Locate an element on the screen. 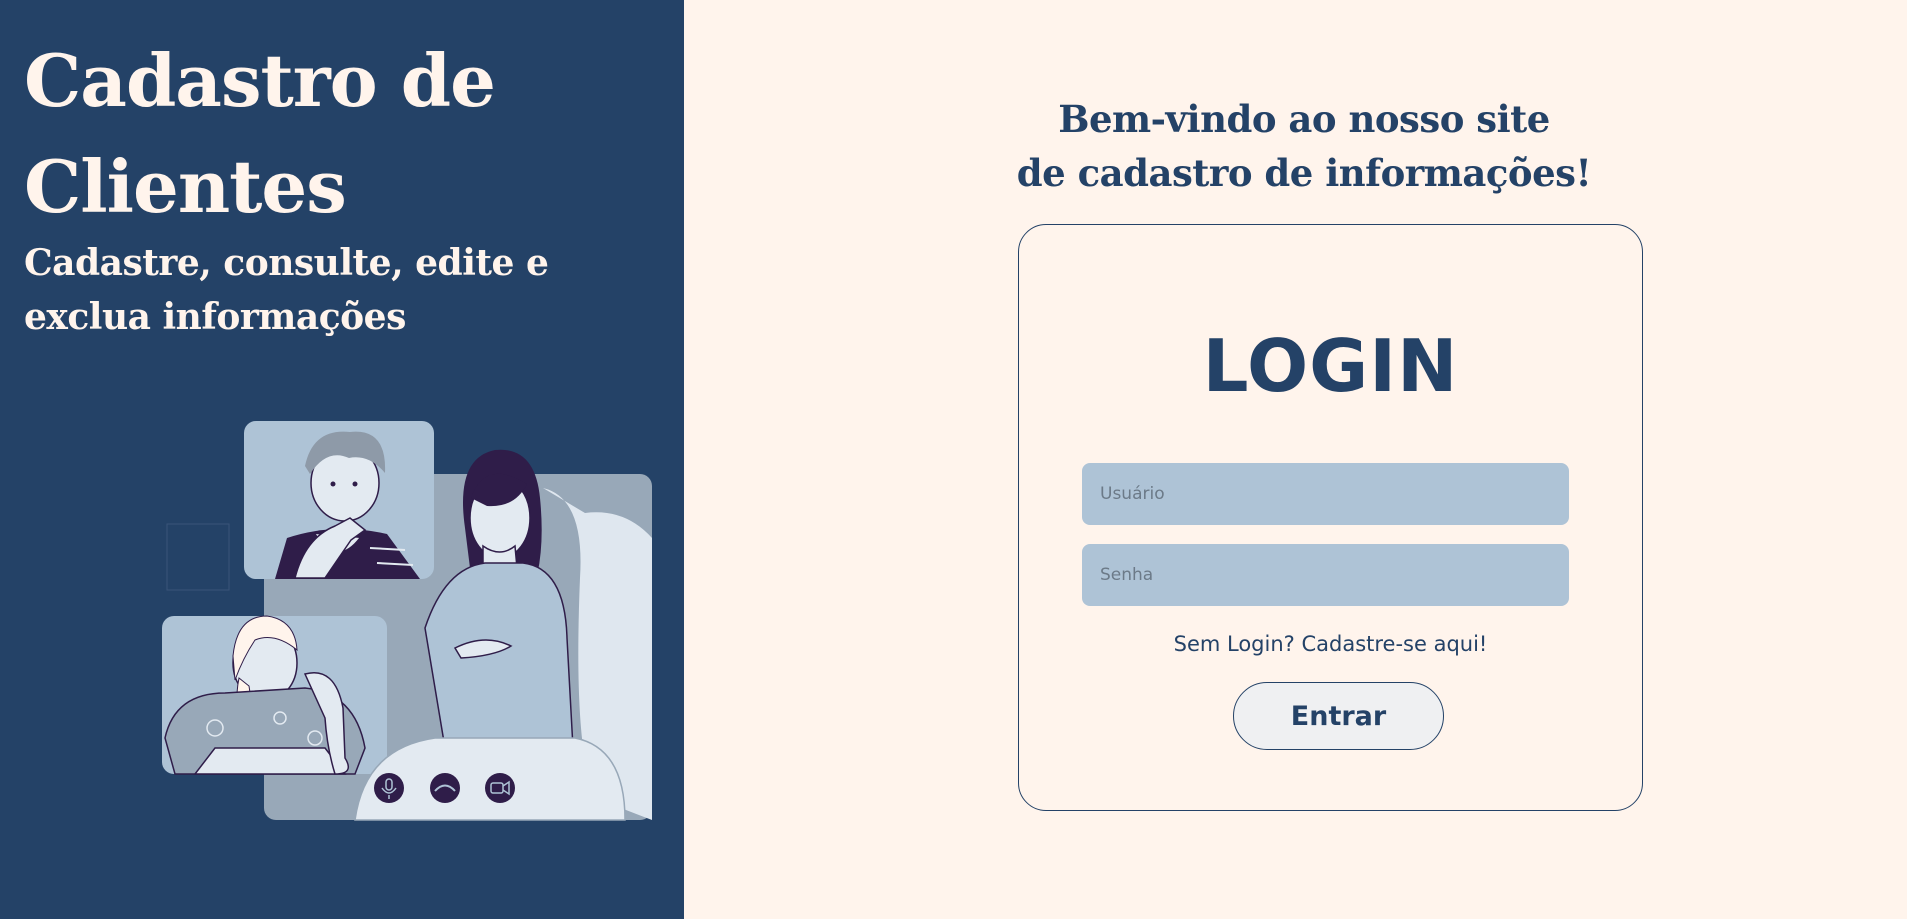 This screenshot has height=919, width=1907. video-camera-icon is located at coordinates (500, 788).